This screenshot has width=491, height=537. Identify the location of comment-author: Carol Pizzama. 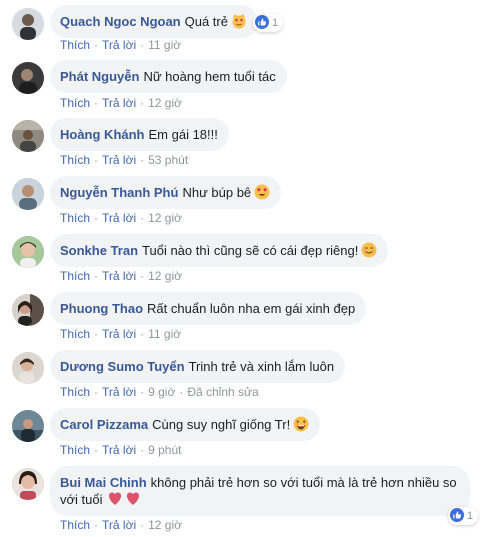
(104, 424).